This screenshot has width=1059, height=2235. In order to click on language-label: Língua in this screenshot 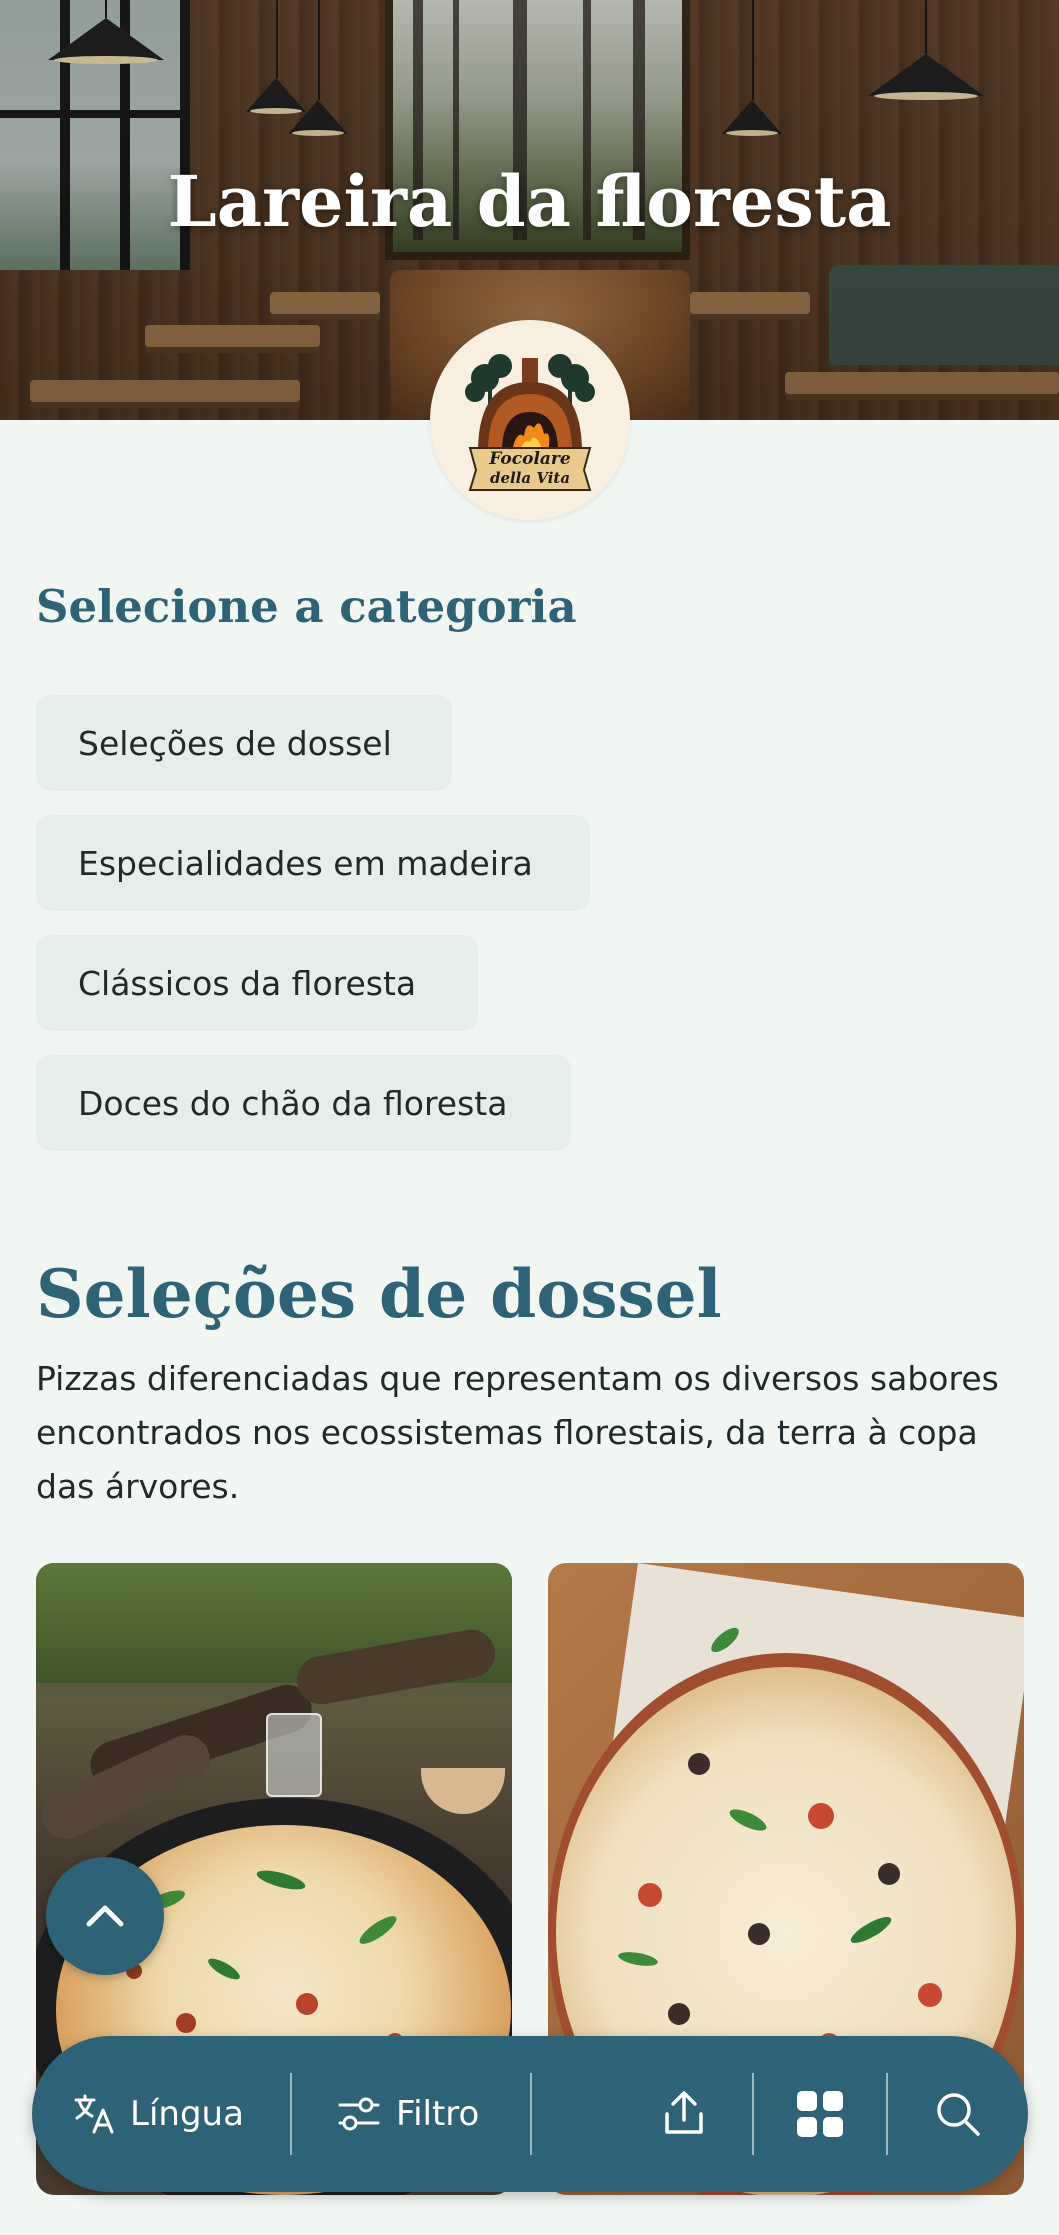, I will do `click(187, 2114)`.